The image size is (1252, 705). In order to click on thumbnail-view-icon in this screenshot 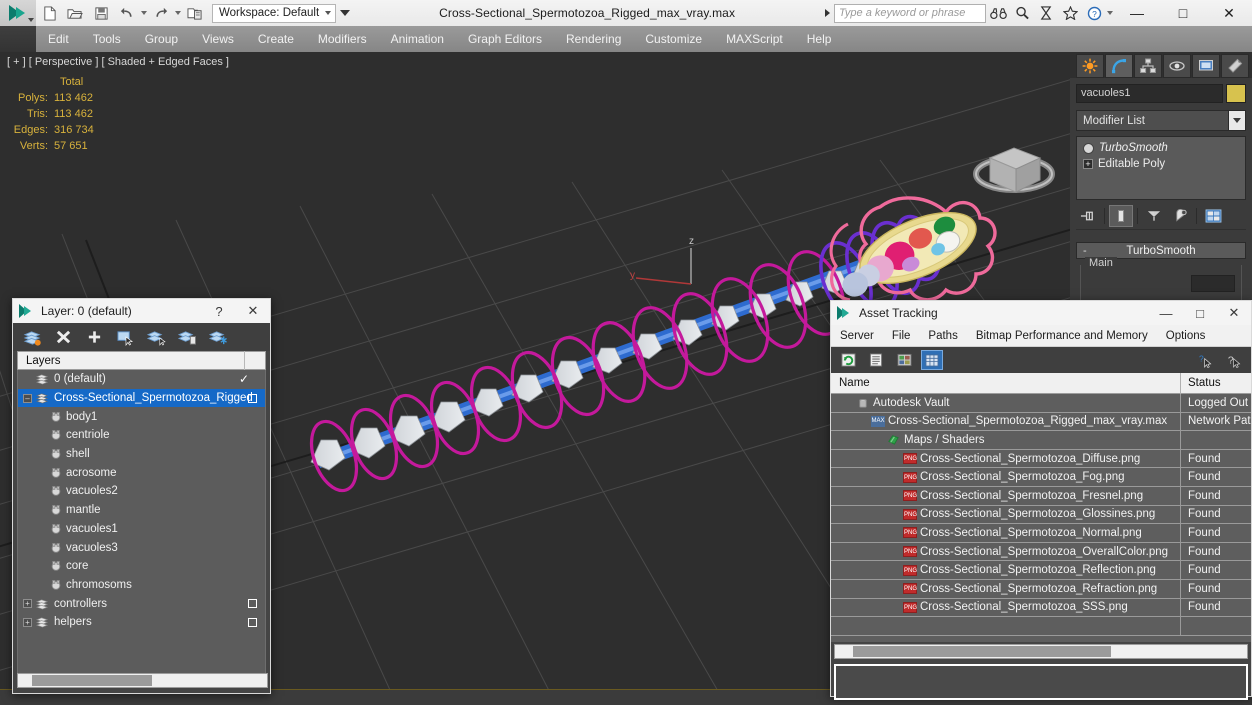, I will do `click(904, 360)`.